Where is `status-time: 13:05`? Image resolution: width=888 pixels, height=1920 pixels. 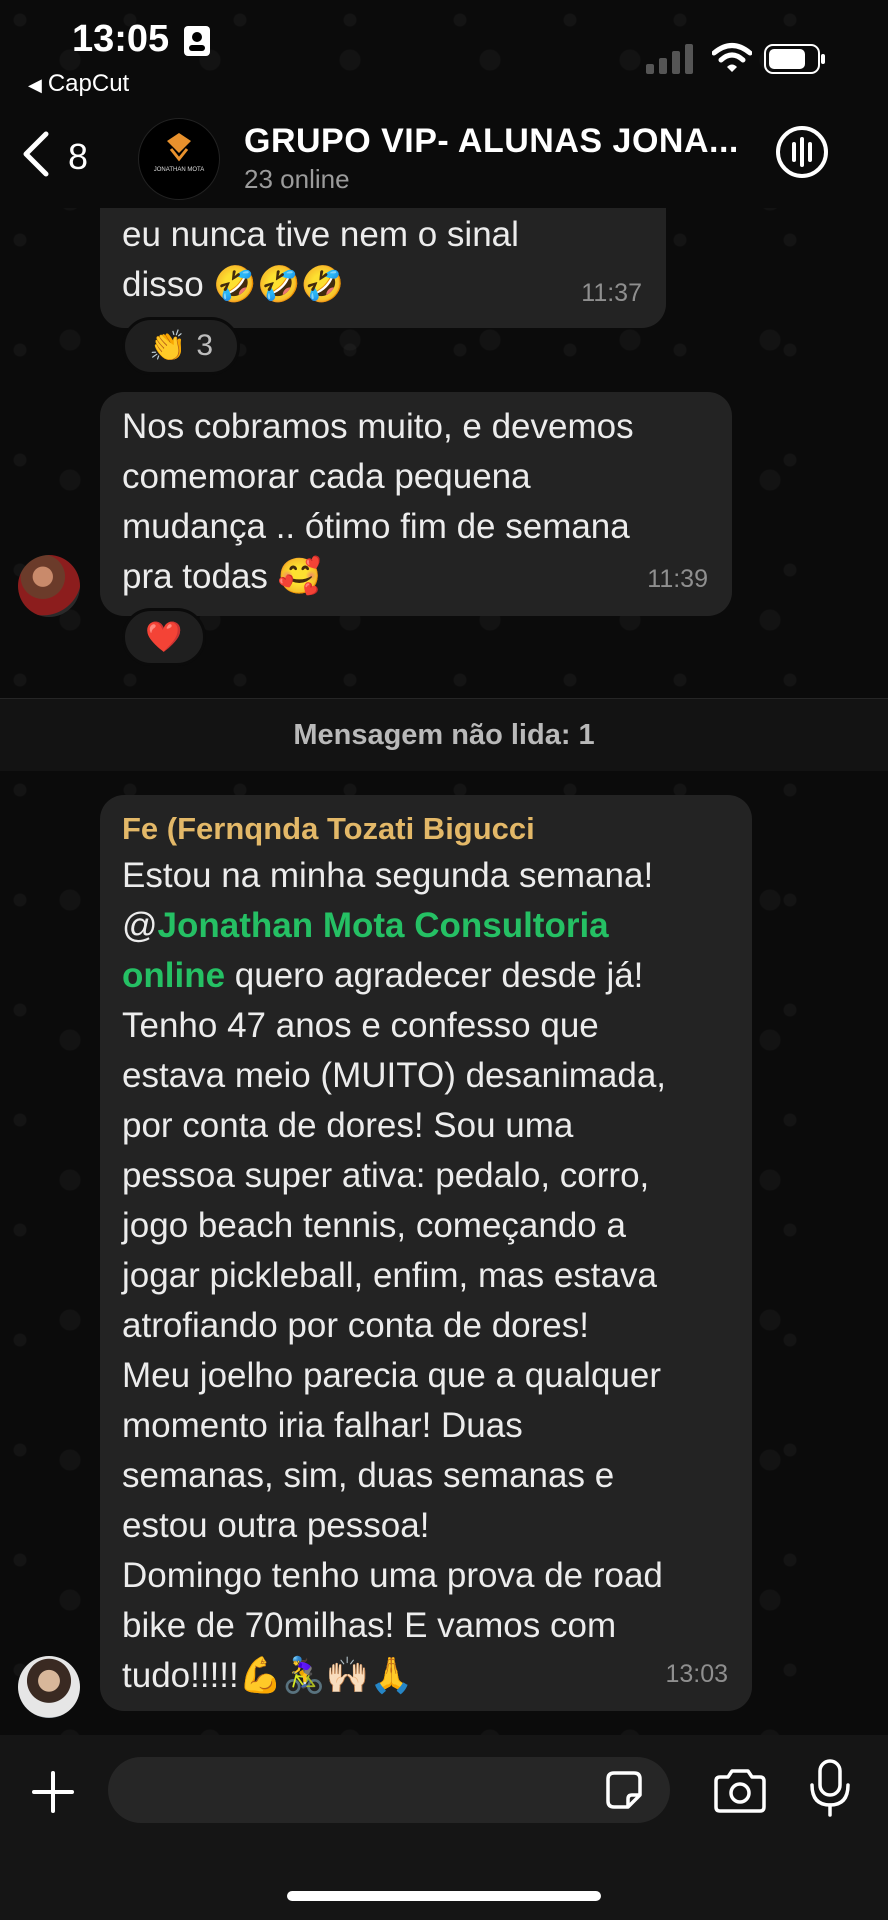 status-time: 13:05 is located at coordinates (121, 39).